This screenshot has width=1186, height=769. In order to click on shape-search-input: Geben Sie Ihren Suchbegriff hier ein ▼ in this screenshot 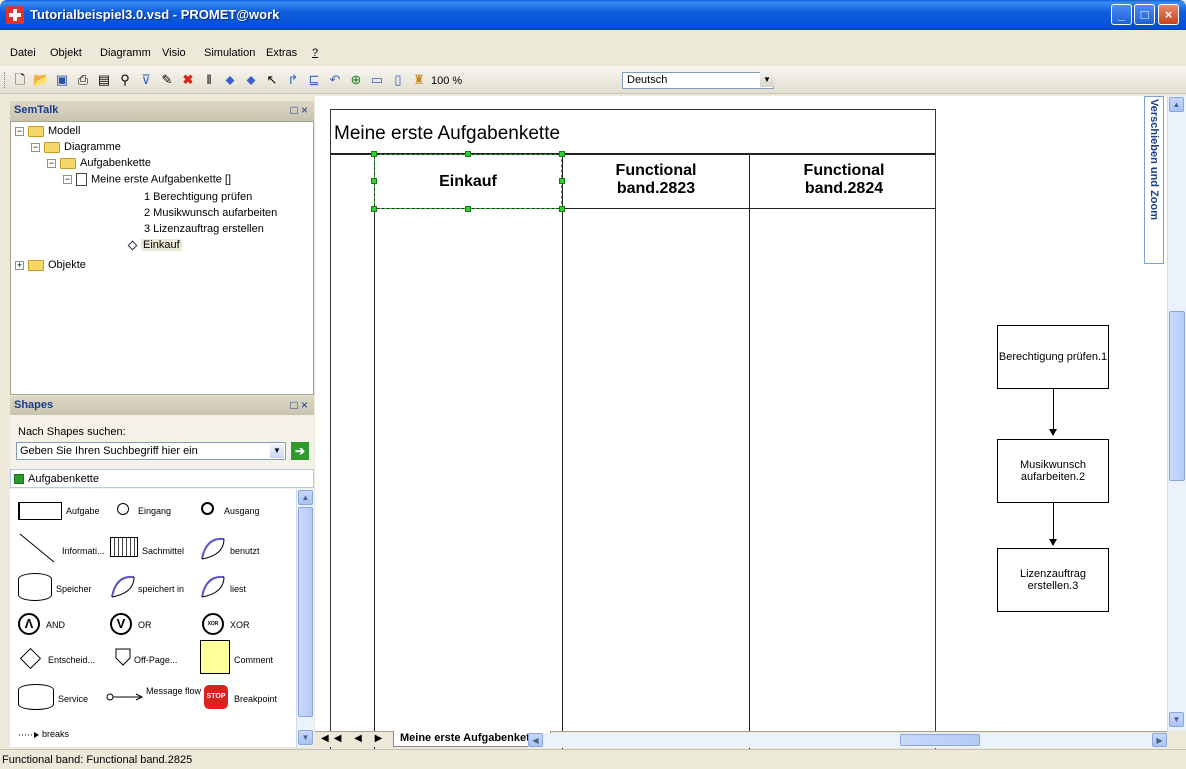, I will do `click(151, 451)`.